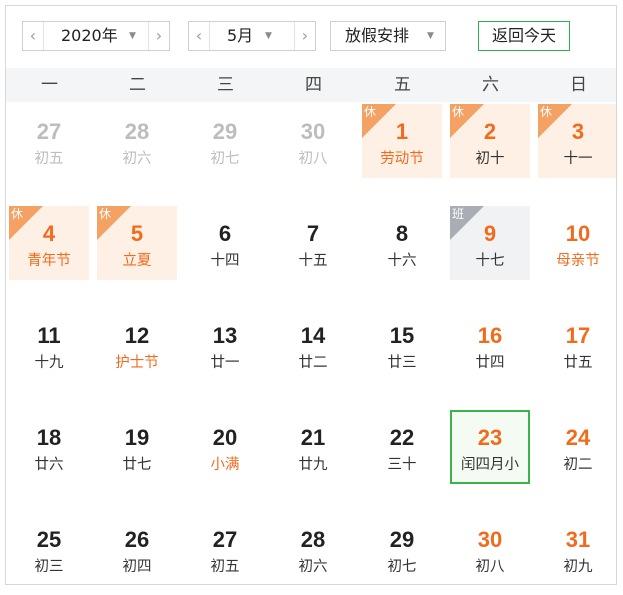  What do you see at coordinates (490, 85) in the screenshot?
I see `weekday-label: 六` at bounding box center [490, 85].